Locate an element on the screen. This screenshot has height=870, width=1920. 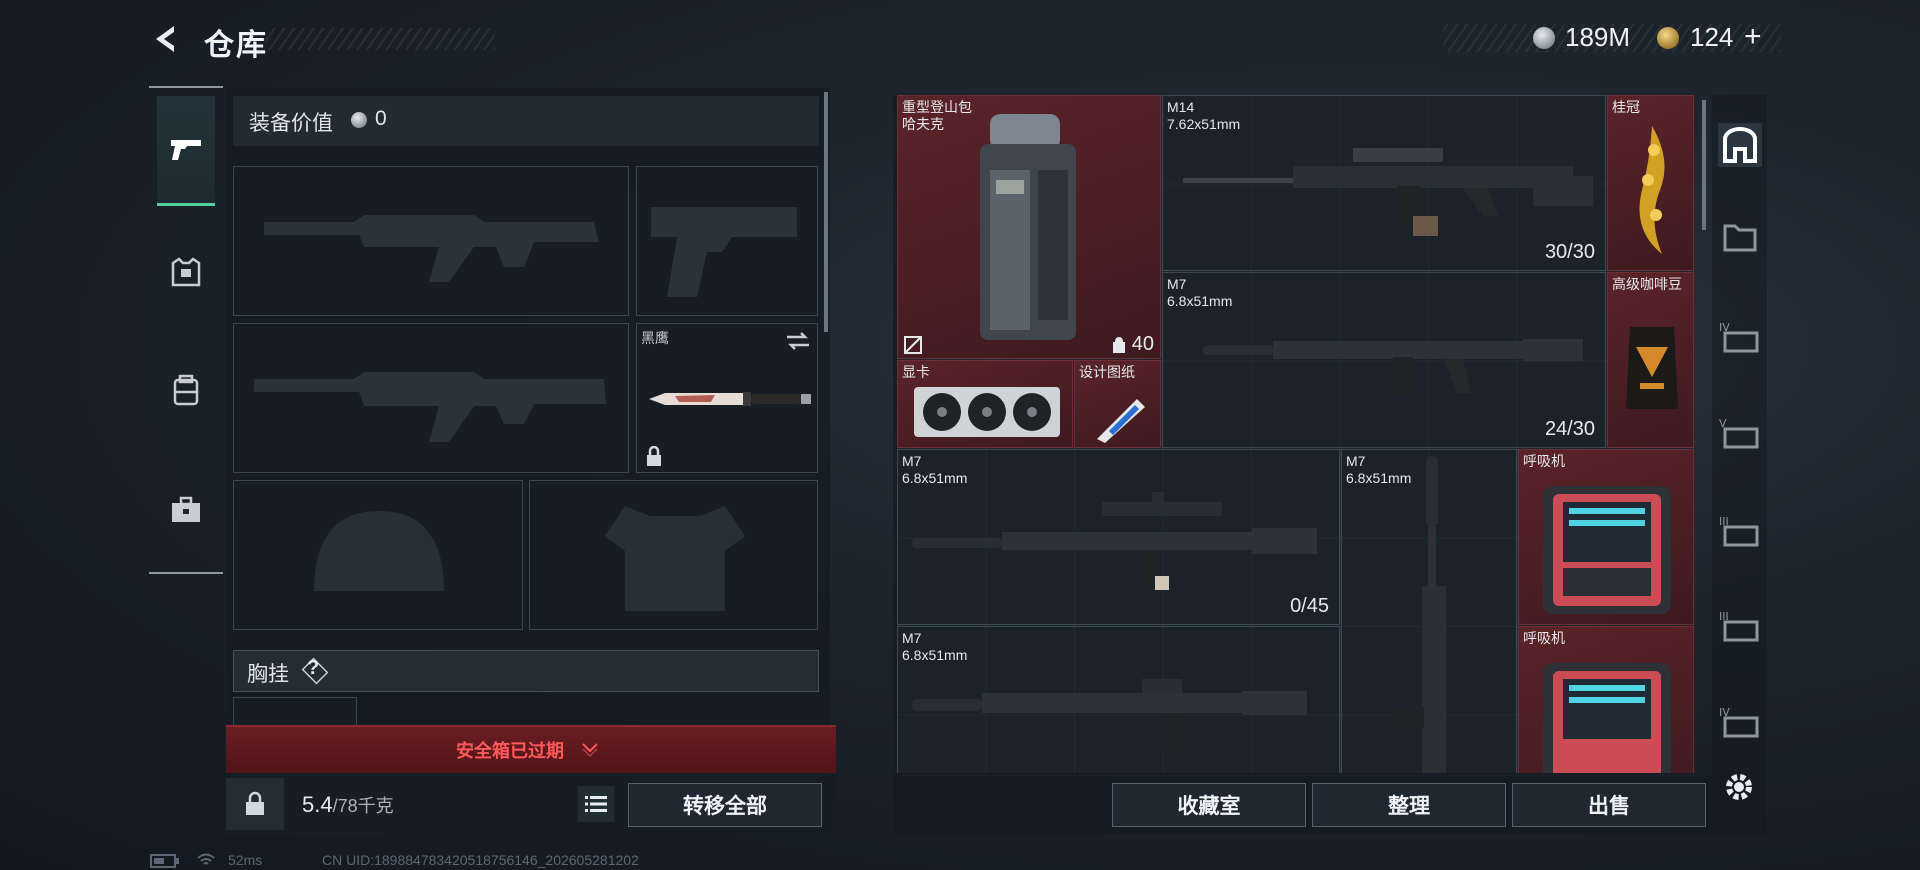
equipment-value: 0 is located at coordinates (381, 118).